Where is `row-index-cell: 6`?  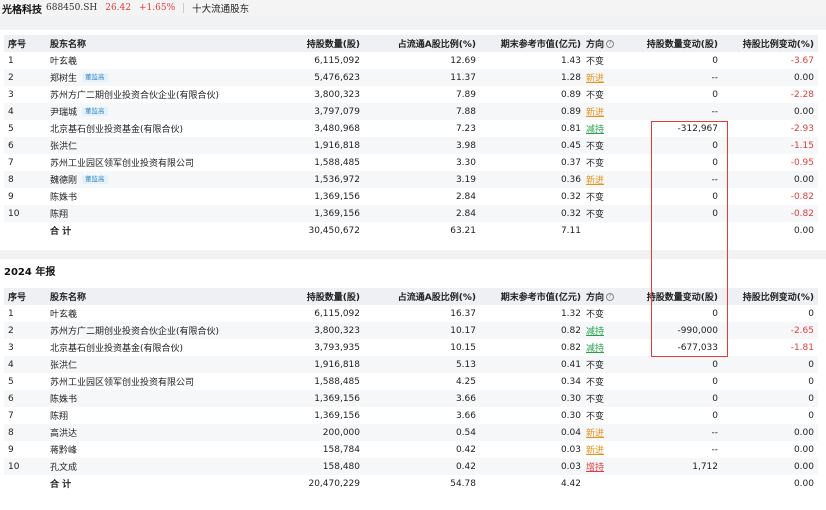
row-index-cell: 6 is located at coordinates (26, 398).